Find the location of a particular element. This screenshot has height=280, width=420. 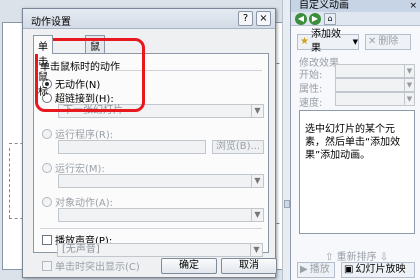

option-run-program-label: 运行程序(R): is located at coordinates (84, 135).